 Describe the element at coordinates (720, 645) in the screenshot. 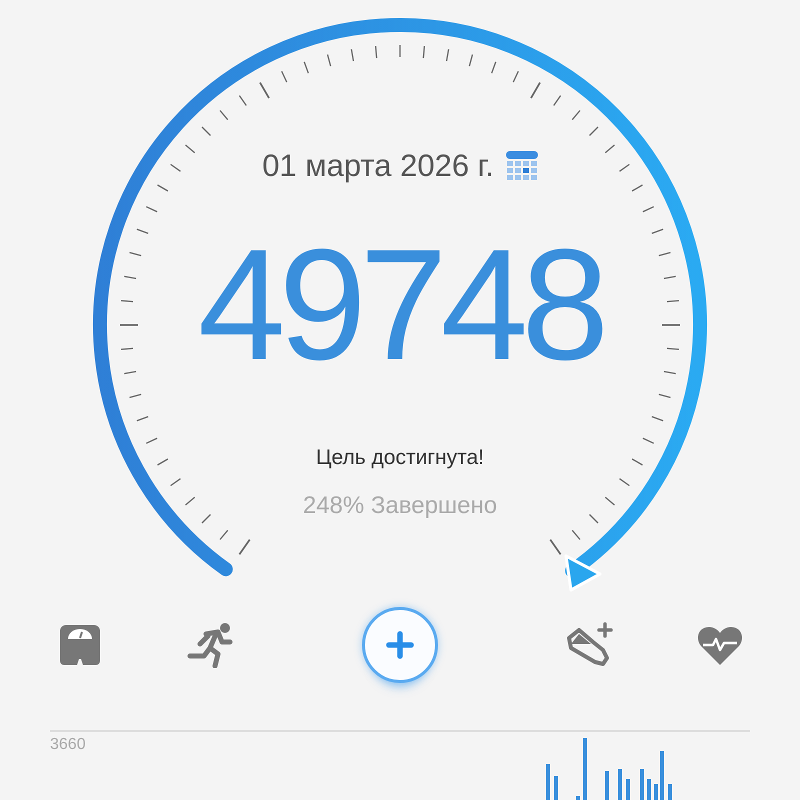

I see `heart-pulse-icon` at that location.